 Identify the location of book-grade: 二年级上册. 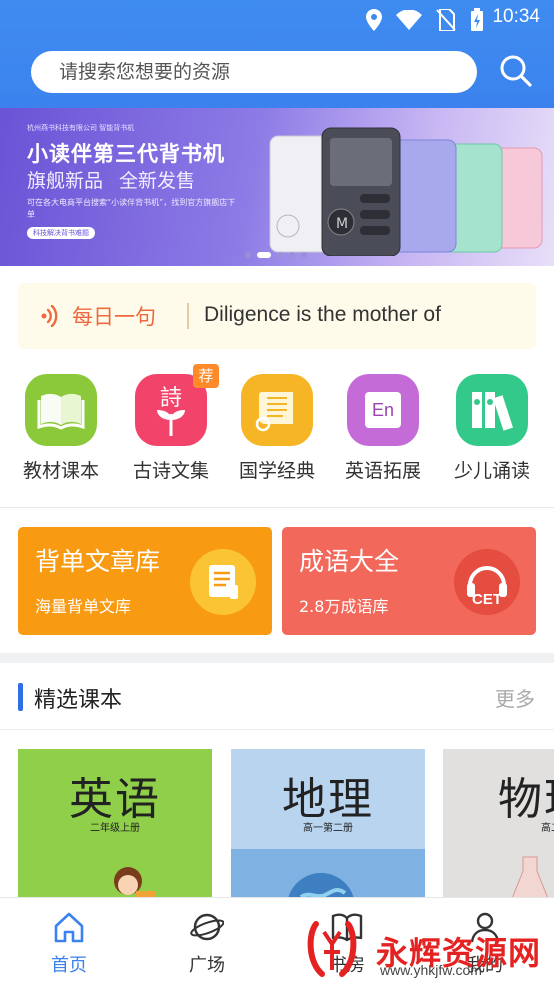
(115, 828).